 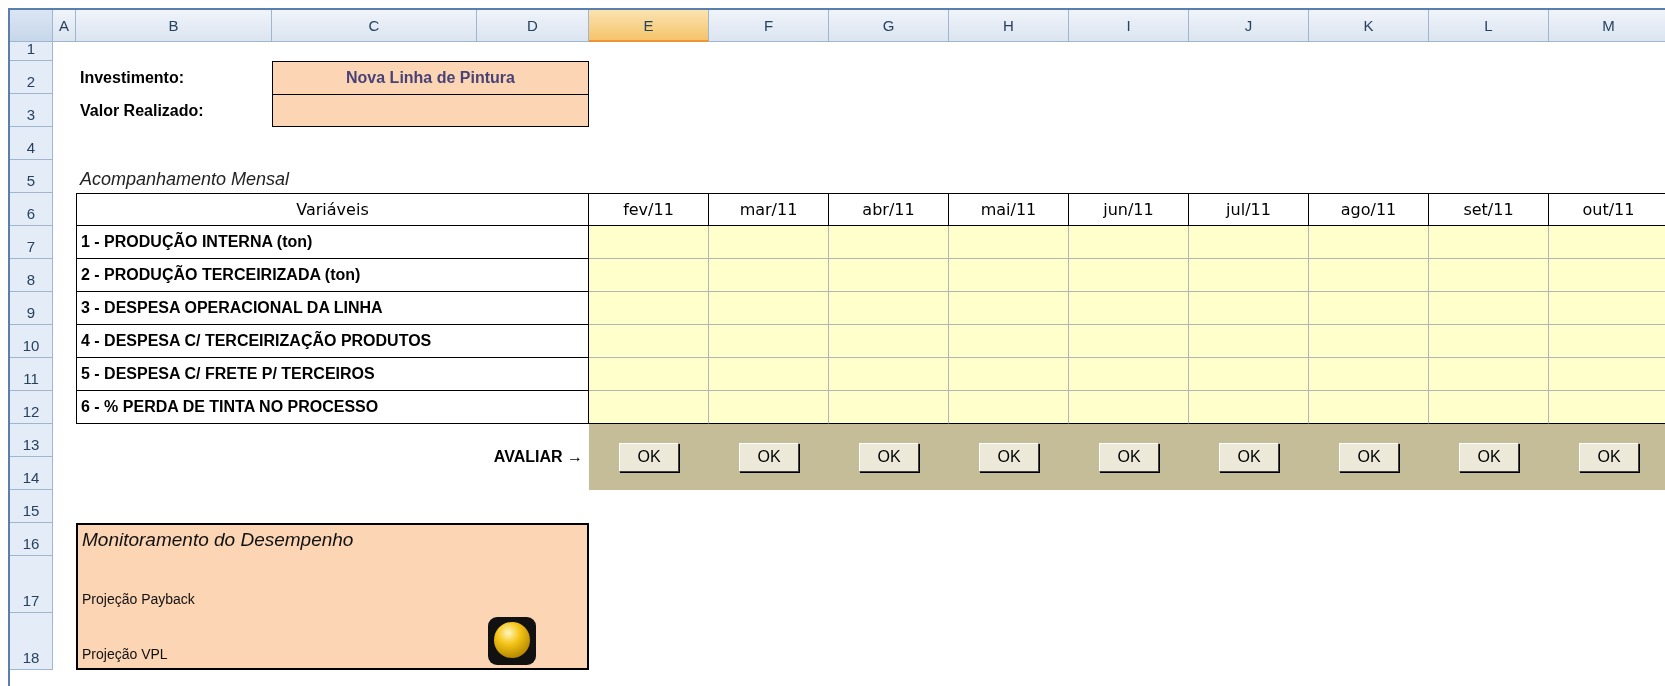 I want to click on row-header: 17, so click(x=31, y=584).